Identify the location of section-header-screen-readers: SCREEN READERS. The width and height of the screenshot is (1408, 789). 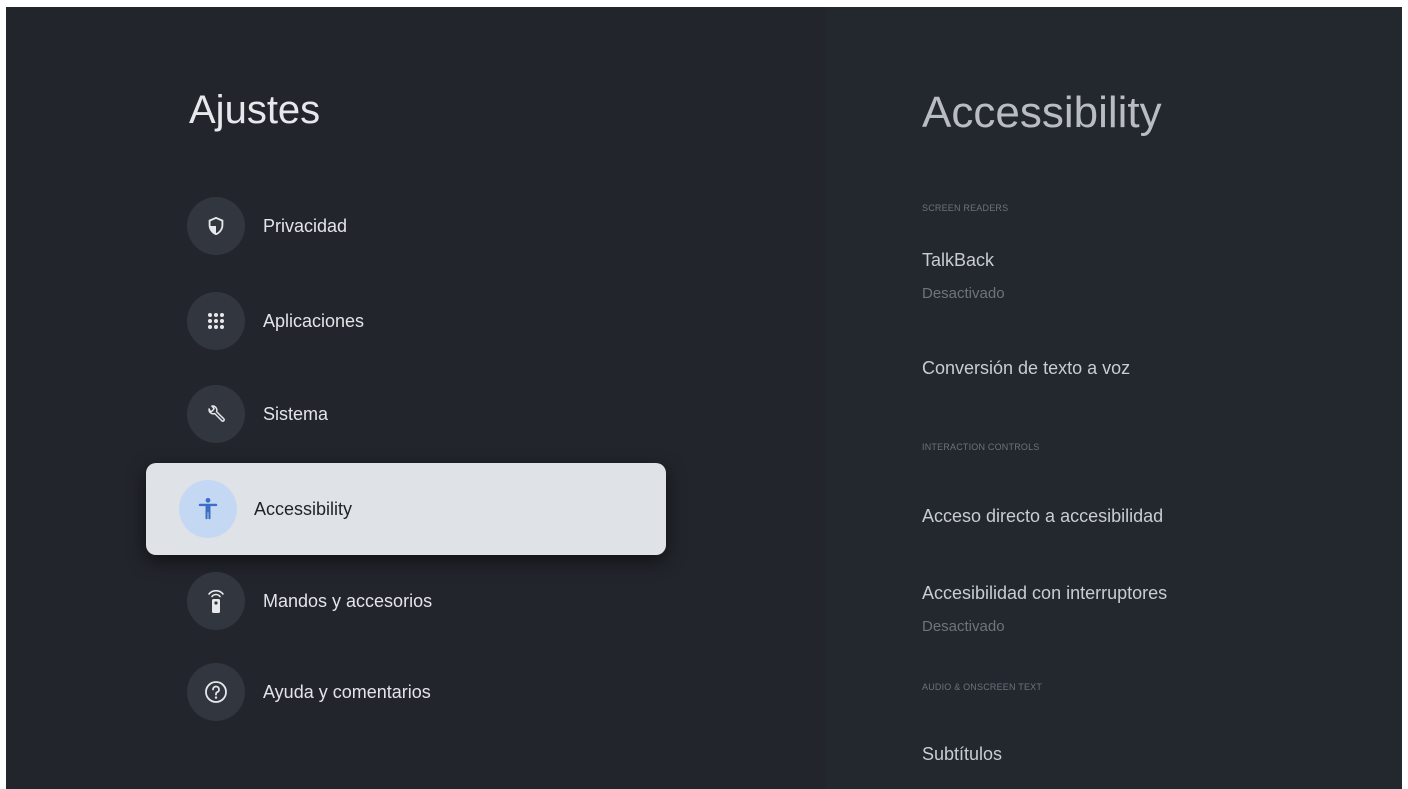
(965, 208).